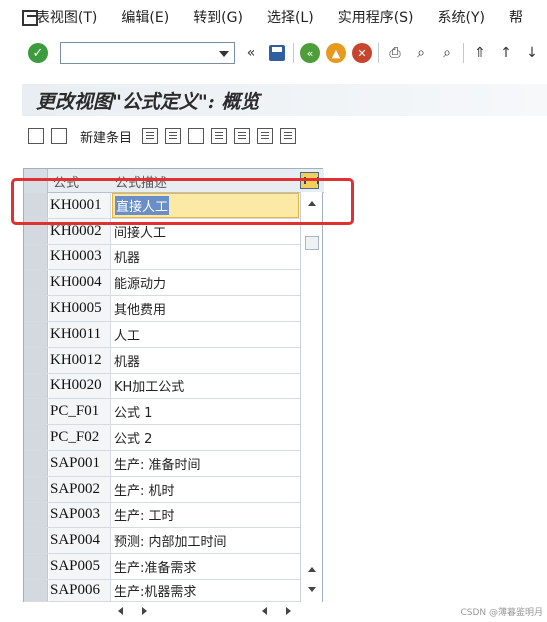  Describe the element at coordinates (205, 463) in the screenshot. I see `formula-description: 生产: 准备时间` at that location.